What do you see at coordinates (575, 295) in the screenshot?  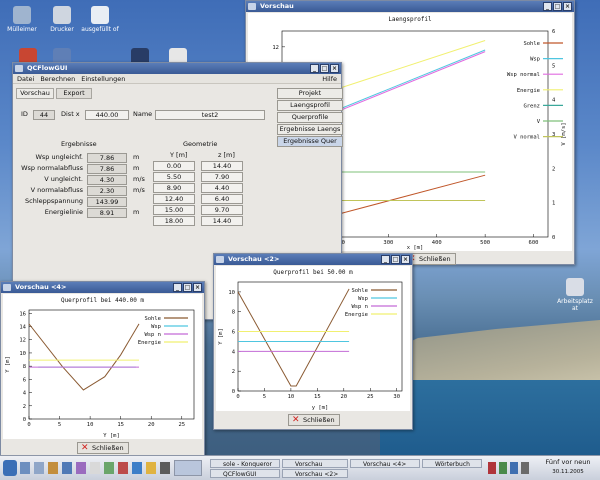 I see `desktop-icon-workspace: Arbeitsplatz at` at bounding box center [575, 295].